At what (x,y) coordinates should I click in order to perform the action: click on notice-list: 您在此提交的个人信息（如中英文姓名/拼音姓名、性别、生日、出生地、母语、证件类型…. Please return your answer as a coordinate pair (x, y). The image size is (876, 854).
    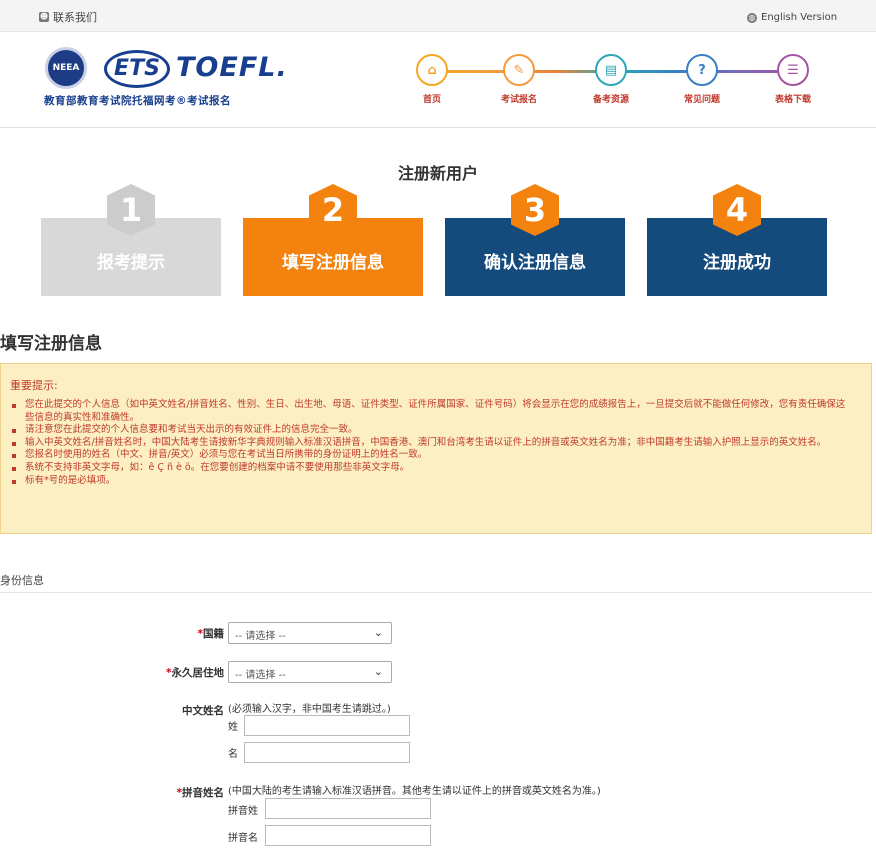
    Looking at the image, I should click on (431, 443).